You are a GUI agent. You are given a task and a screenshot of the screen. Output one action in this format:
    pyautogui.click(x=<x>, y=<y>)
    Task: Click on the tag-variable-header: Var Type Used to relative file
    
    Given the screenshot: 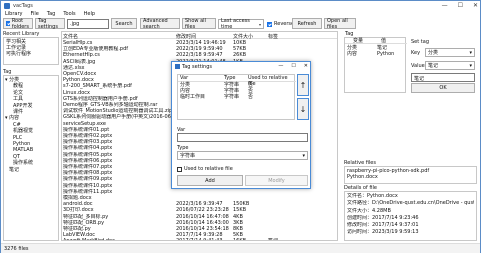 What is the action you would take?
    pyautogui.click(x=237, y=81)
    